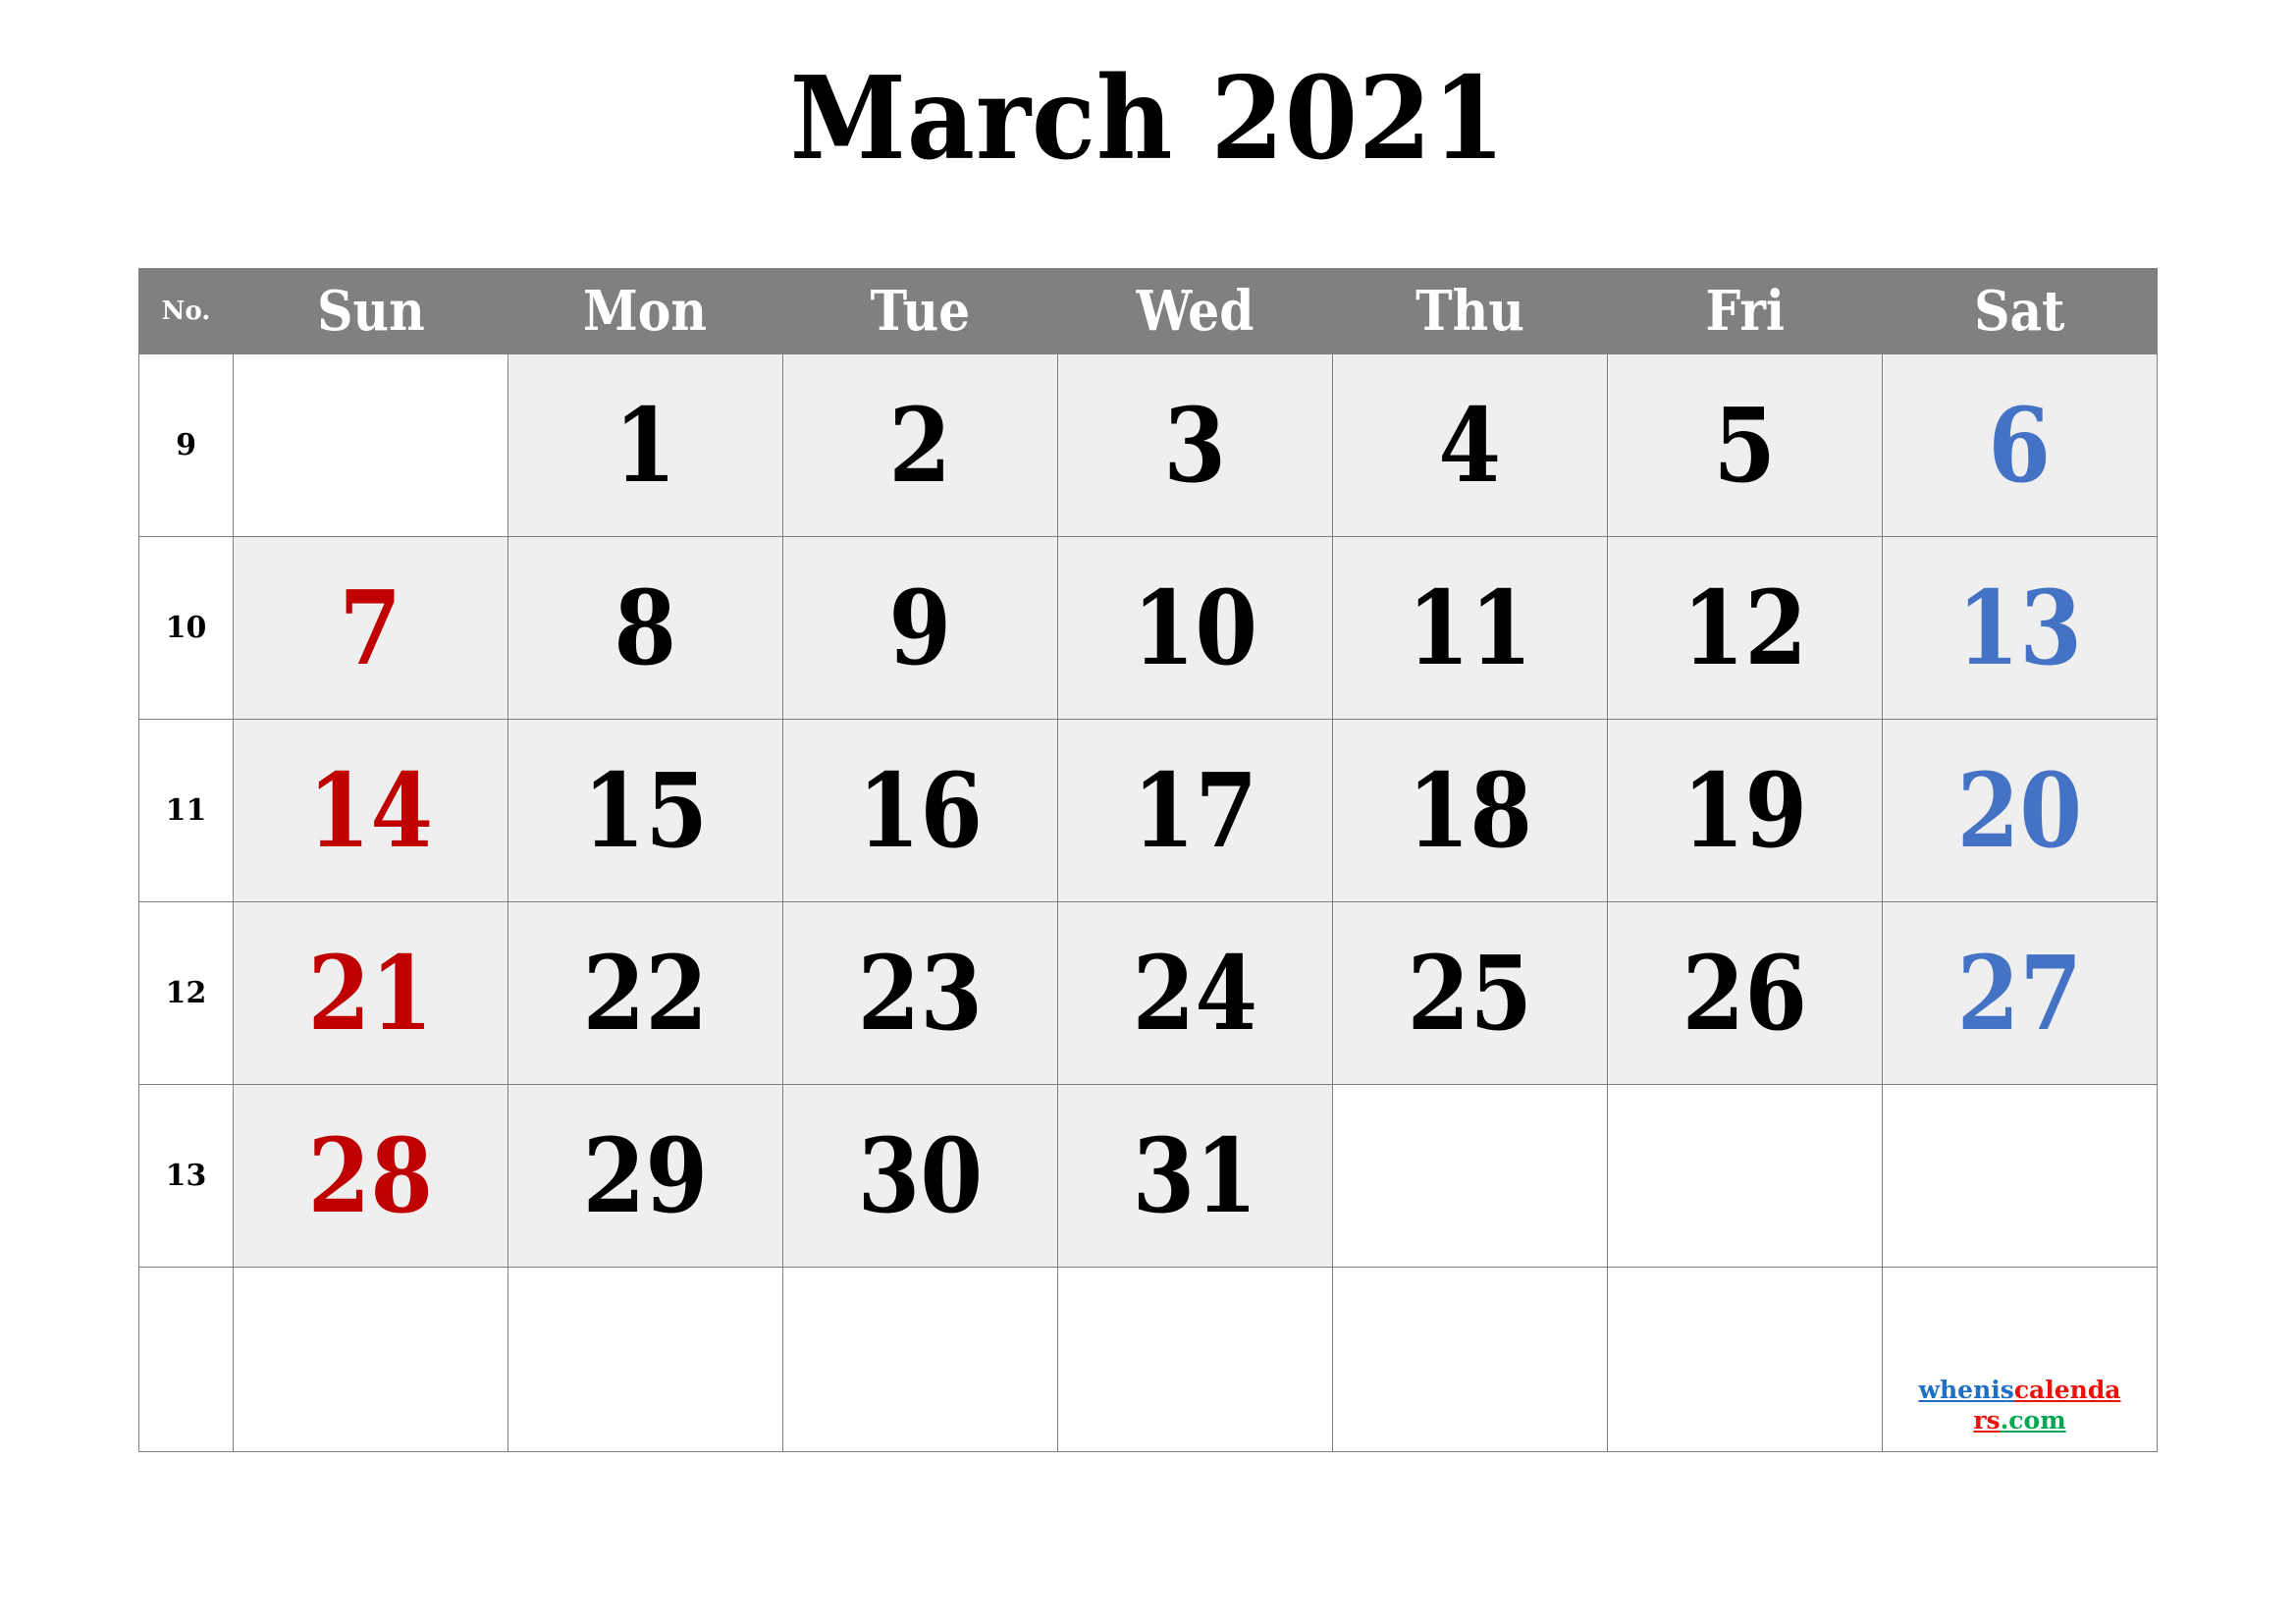 The image size is (2296, 1624). What do you see at coordinates (2033, 1420) in the screenshot?
I see `watermark-part-tld: .com` at bounding box center [2033, 1420].